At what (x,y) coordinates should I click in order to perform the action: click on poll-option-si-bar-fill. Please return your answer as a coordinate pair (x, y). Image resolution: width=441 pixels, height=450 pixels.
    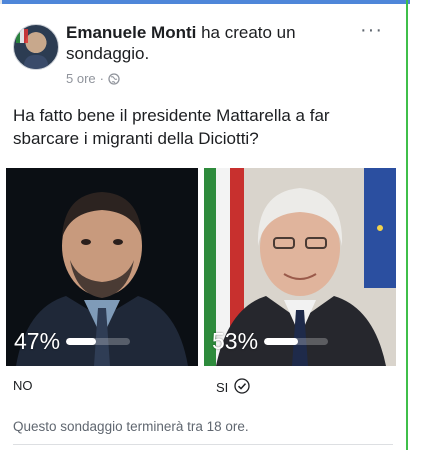
    Looking at the image, I should click on (281, 341).